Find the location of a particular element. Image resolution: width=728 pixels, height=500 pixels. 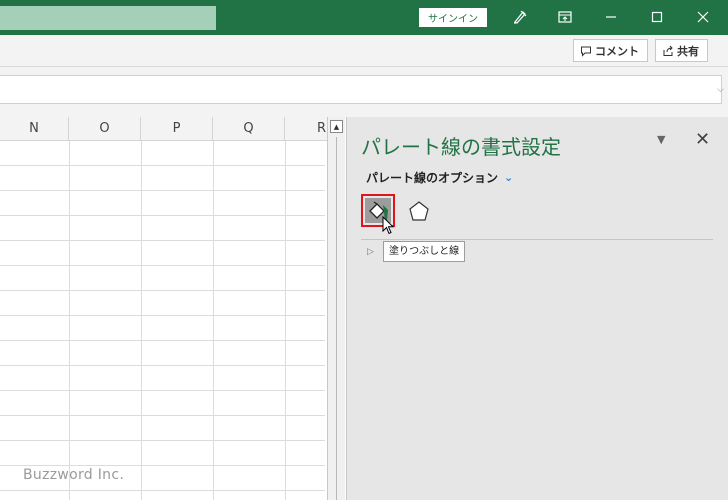

effects-tab is located at coordinates (419, 211).